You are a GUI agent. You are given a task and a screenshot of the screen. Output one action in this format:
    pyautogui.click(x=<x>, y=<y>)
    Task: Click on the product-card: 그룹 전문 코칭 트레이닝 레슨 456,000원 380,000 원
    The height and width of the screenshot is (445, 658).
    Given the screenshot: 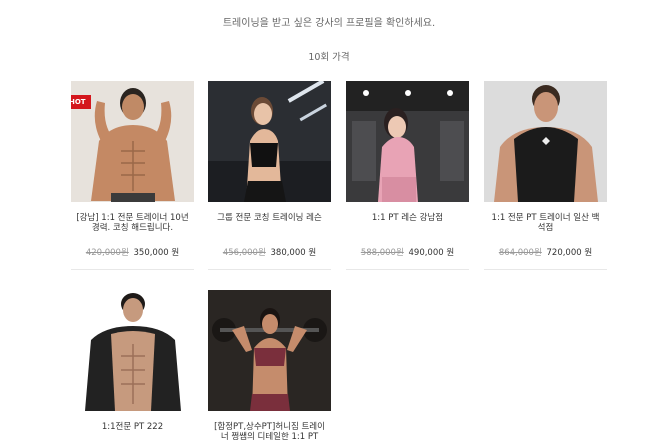 What is the action you would take?
    pyautogui.click(x=269, y=175)
    